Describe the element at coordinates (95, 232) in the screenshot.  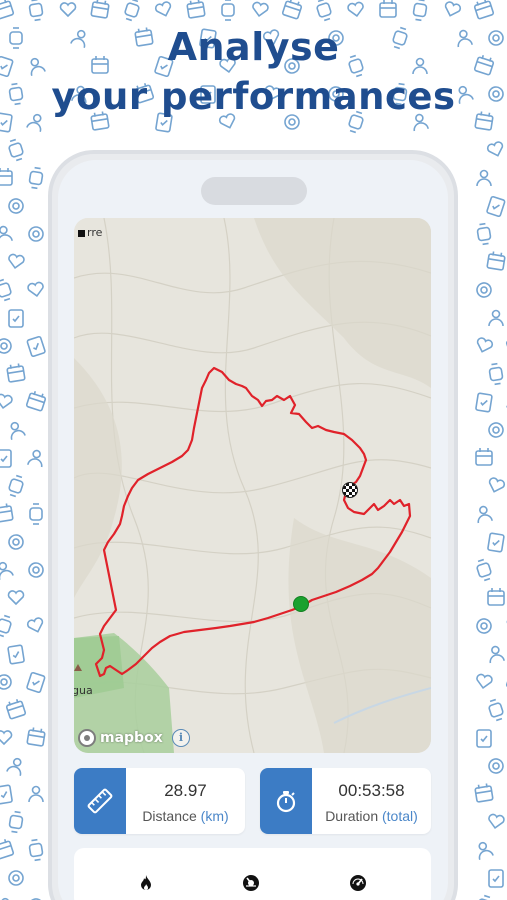
I see `map-place-text-top: rre` at that location.